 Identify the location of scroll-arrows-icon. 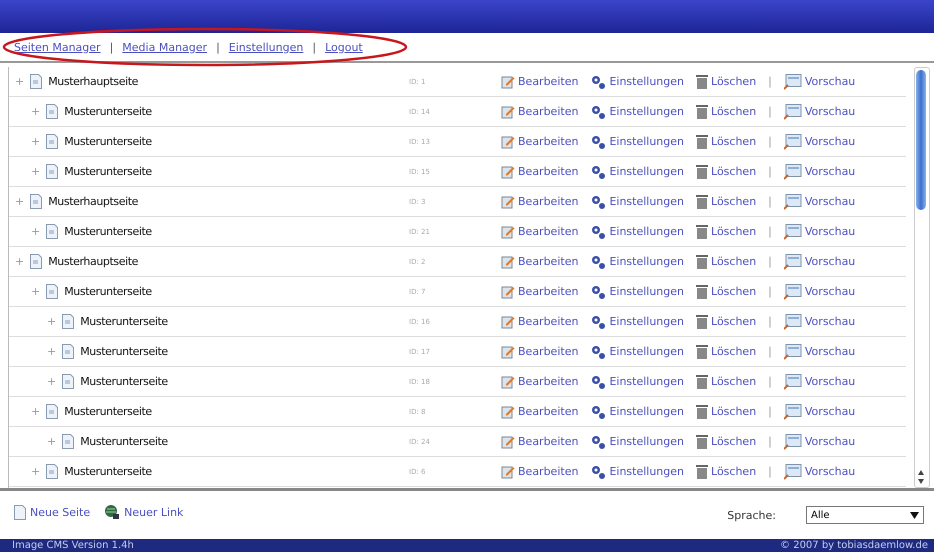
(921, 477).